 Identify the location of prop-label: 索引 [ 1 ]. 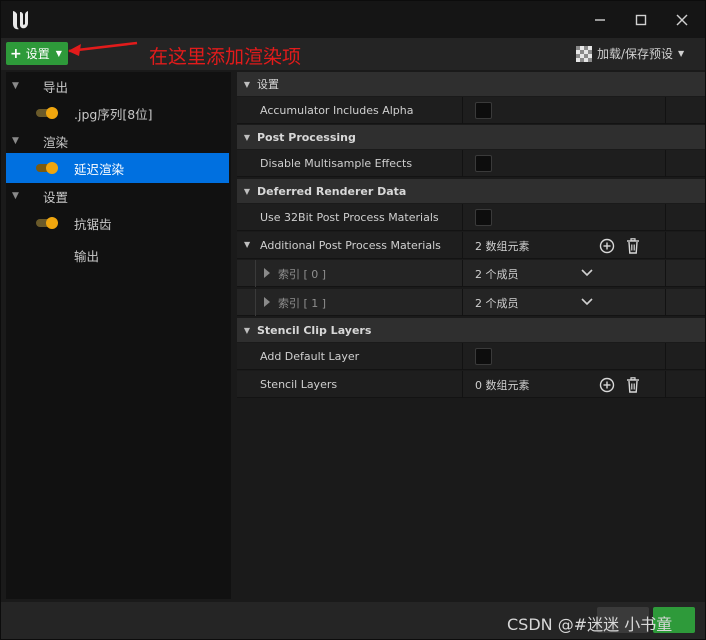
(302, 303).